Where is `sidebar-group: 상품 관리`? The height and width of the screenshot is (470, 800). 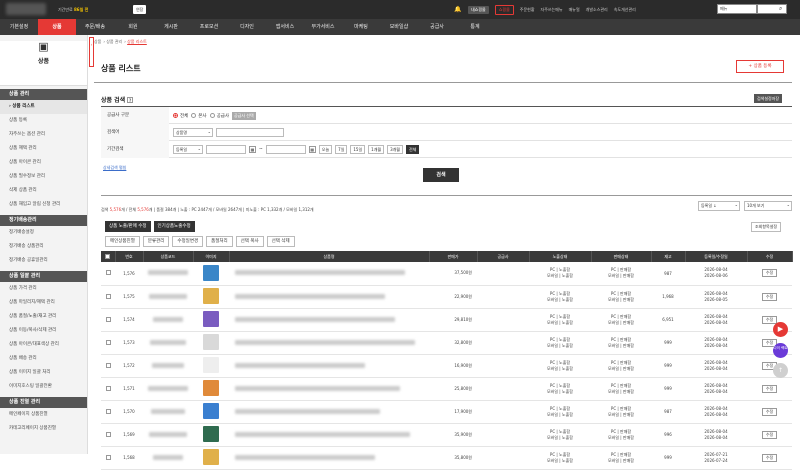
sidebar-group: 상품 관리 is located at coordinates (43, 94).